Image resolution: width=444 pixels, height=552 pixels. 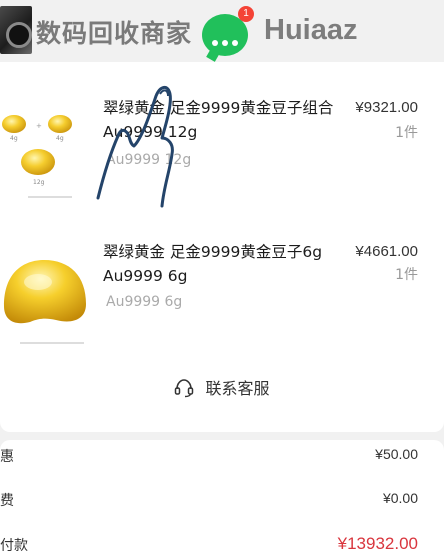 What do you see at coordinates (42, 145) in the screenshot?
I see `product-thumbnail: + 4g 4g 12g` at bounding box center [42, 145].